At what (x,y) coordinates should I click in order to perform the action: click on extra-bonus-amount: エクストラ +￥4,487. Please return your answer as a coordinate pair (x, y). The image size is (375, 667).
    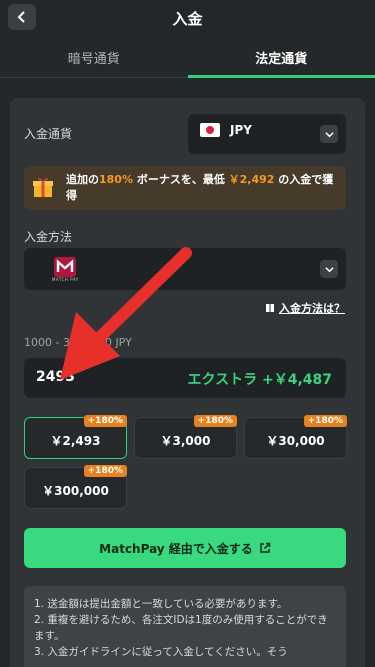
    Looking at the image, I should click on (259, 380).